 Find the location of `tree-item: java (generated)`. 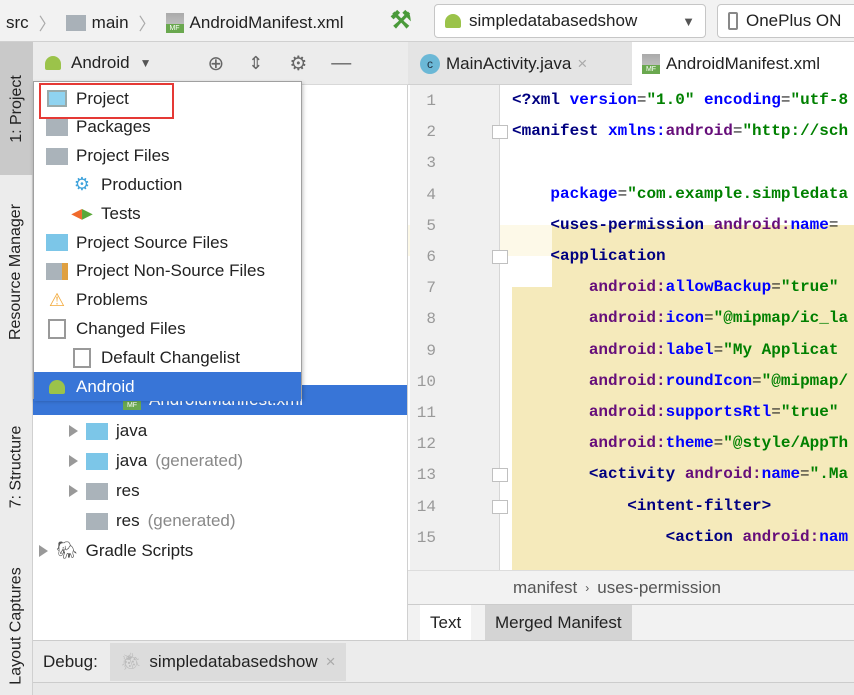

tree-item: java (generated) is located at coordinates (156, 461).